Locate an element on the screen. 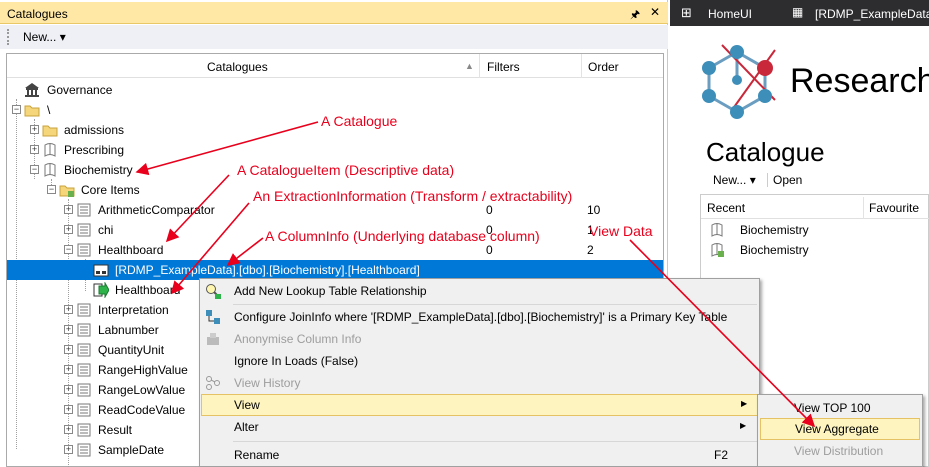 The image size is (929, 467). extraction-arrow-icon is located at coordinates (101, 290).